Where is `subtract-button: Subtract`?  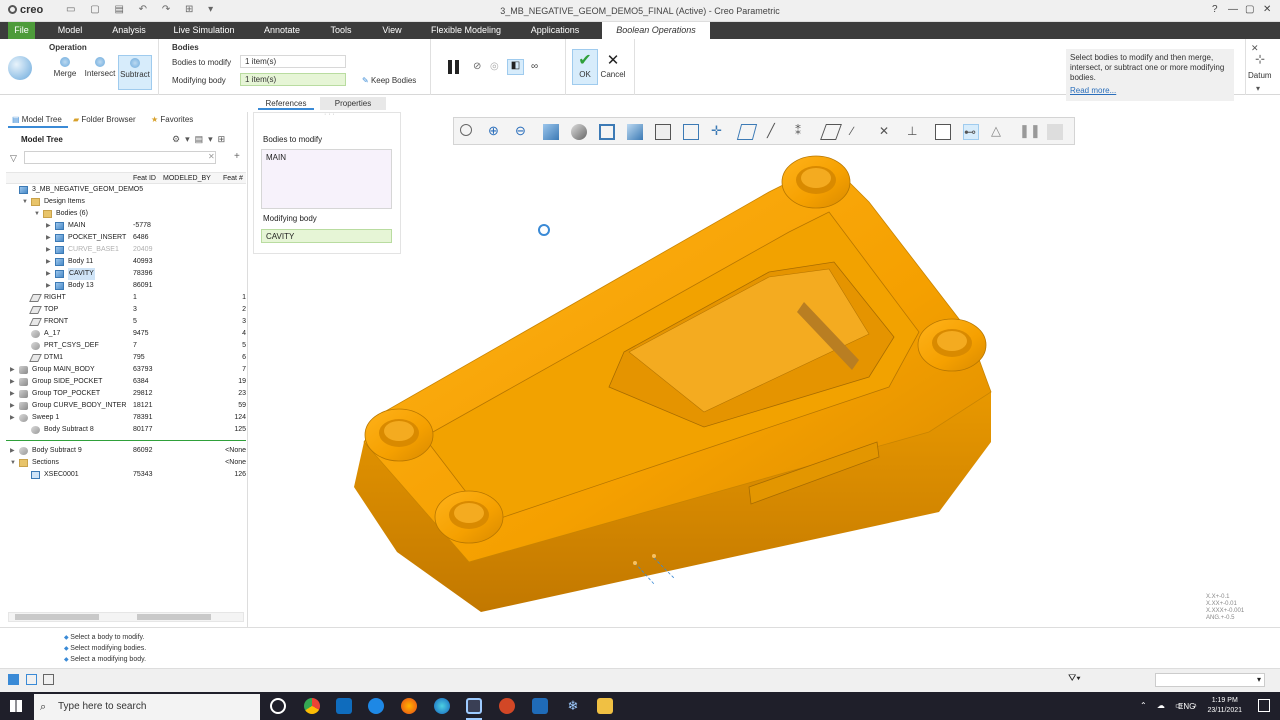
subtract-button: Subtract is located at coordinates (135, 72).